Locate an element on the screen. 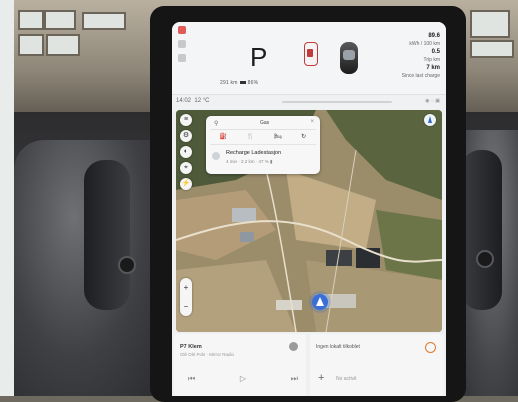 Image resolution: width=518 pixels, height=402 pixels. stat-label: kWh / 100 km is located at coordinates (424, 44).